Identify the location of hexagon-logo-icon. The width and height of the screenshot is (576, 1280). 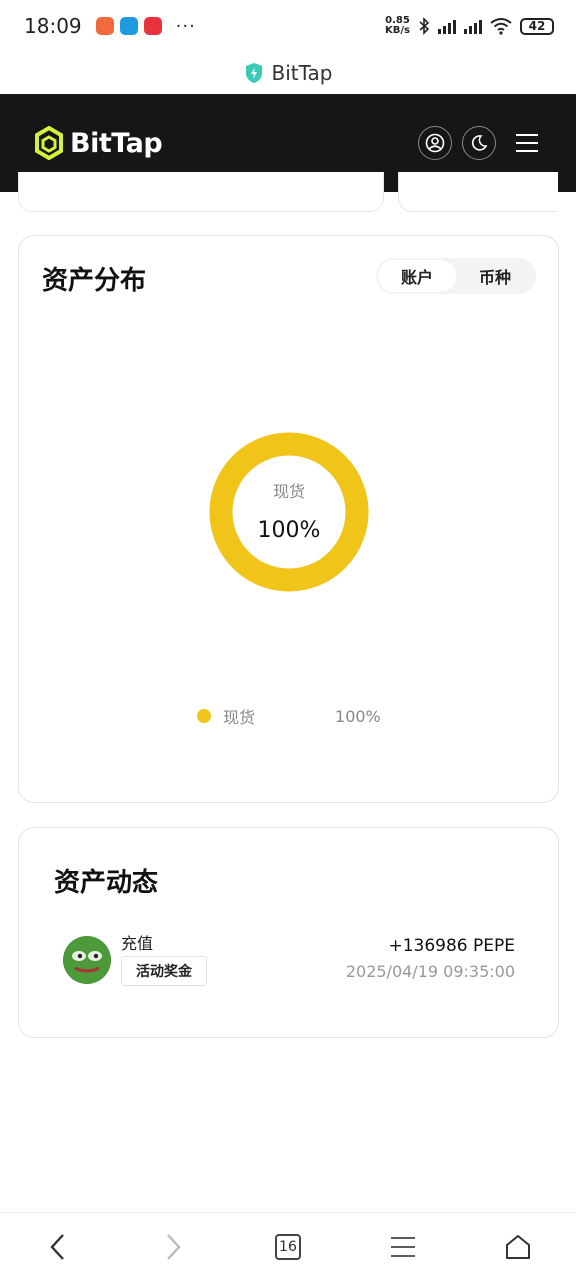
(49, 143).